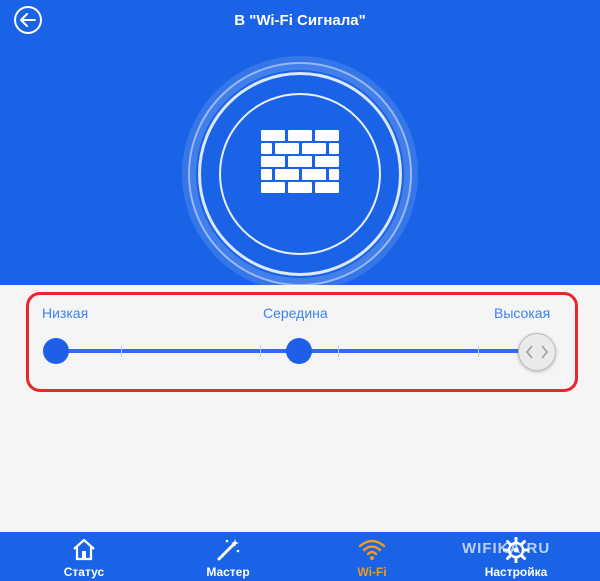 This screenshot has height=581, width=600. I want to click on magic-wand-icon, so click(228, 550).